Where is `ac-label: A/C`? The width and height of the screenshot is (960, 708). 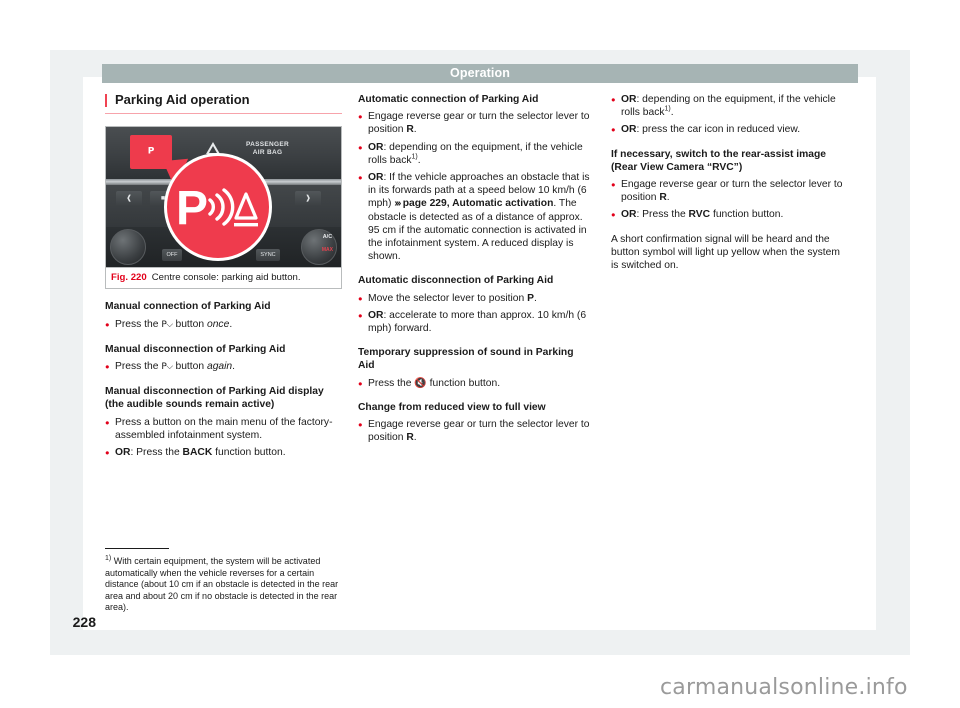 ac-label: A/C is located at coordinates (327, 236).